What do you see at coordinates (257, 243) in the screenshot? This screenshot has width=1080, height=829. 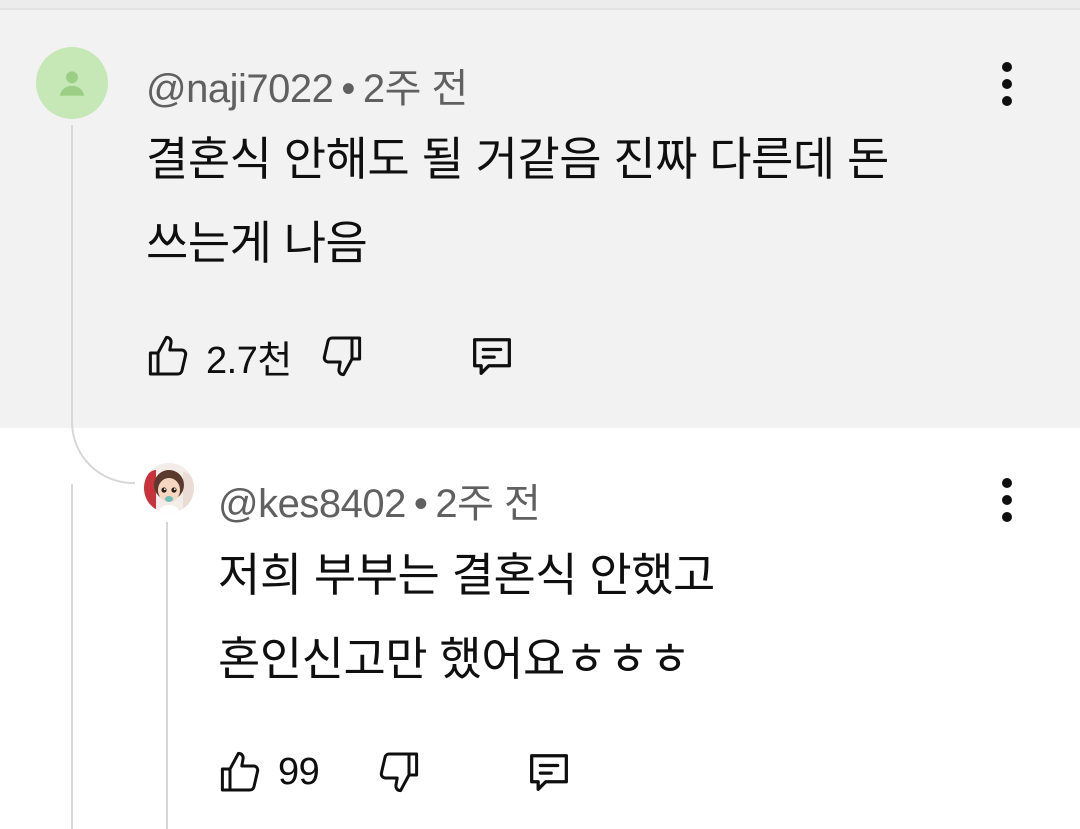 I see `comment-text-line: 쓰는게 나음` at bounding box center [257, 243].